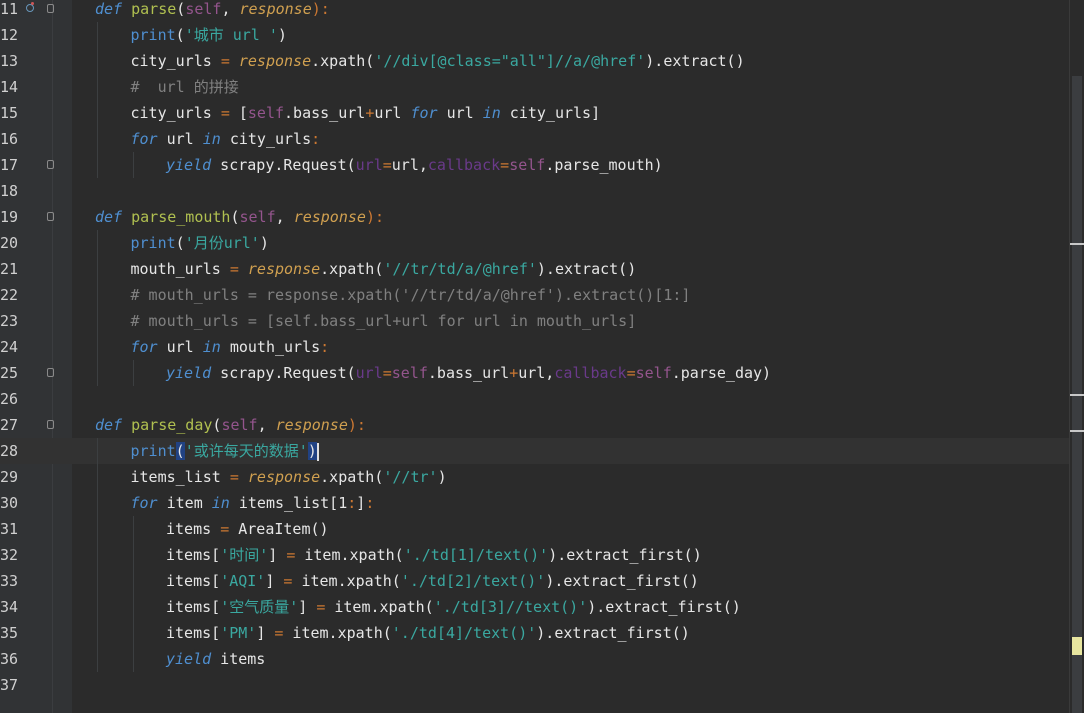 The height and width of the screenshot is (713, 1084). What do you see at coordinates (535, 217) in the screenshot?
I see `code-line: 19 def parse_mouth(self, response):` at bounding box center [535, 217].